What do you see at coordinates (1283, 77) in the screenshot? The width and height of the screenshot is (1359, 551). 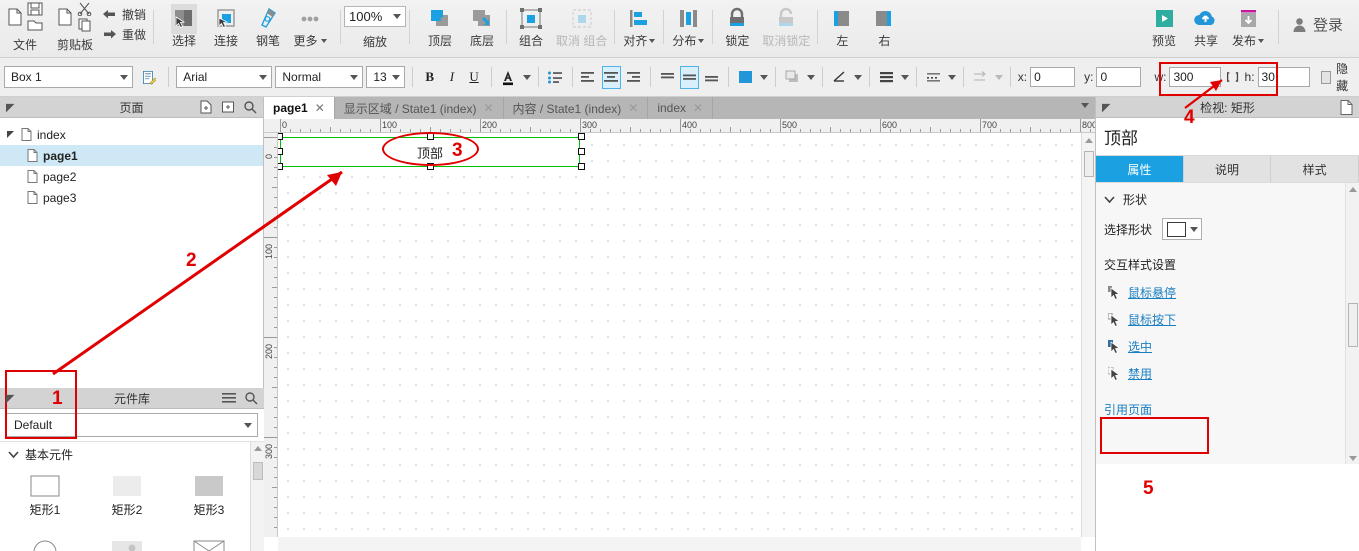 I see `h-input` at bounding box center [1283, 77].